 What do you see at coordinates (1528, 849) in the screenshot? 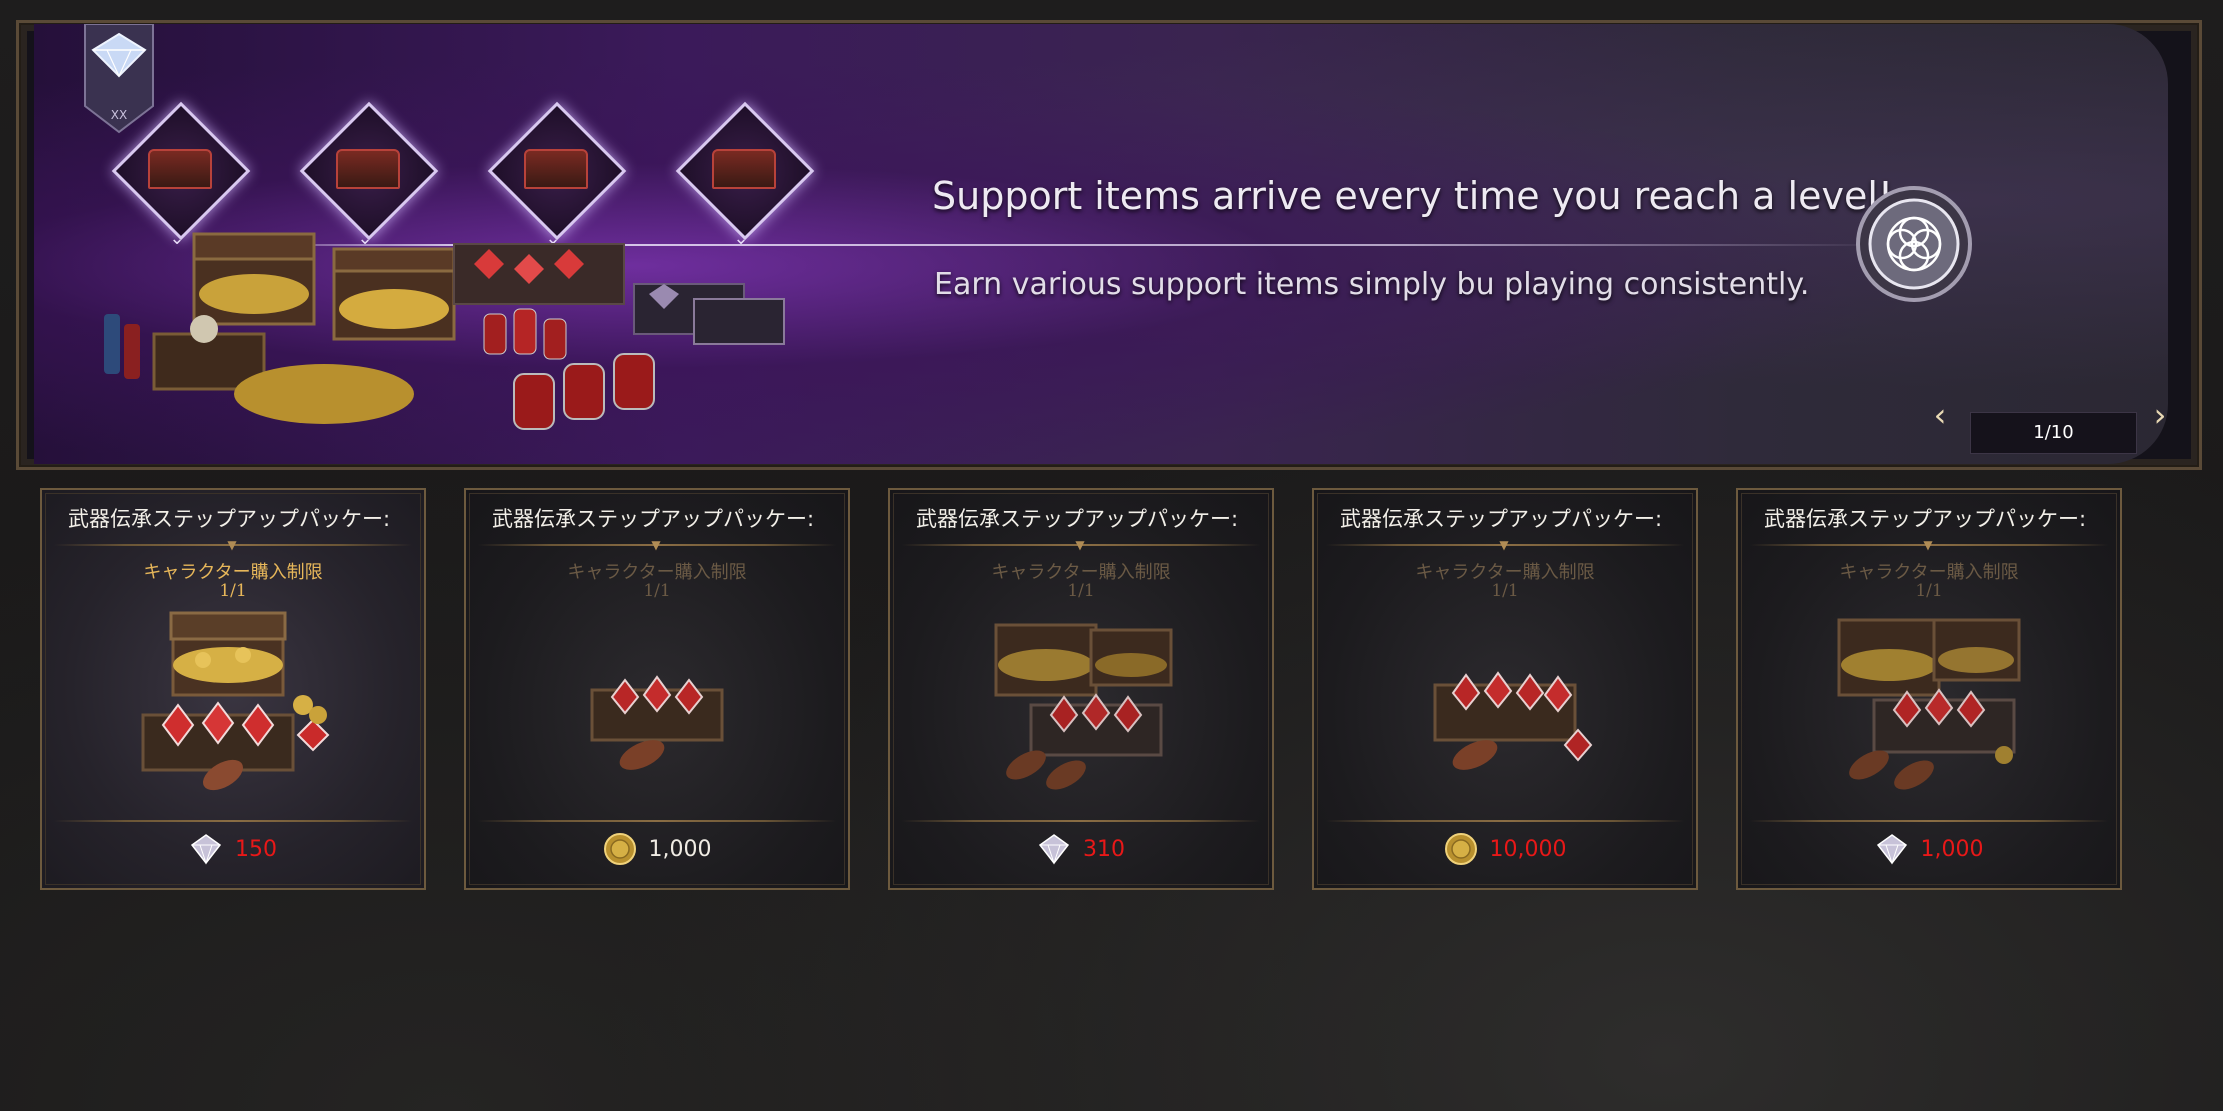
I see `price-value: 10,000` at bounding box center [1528, 849].